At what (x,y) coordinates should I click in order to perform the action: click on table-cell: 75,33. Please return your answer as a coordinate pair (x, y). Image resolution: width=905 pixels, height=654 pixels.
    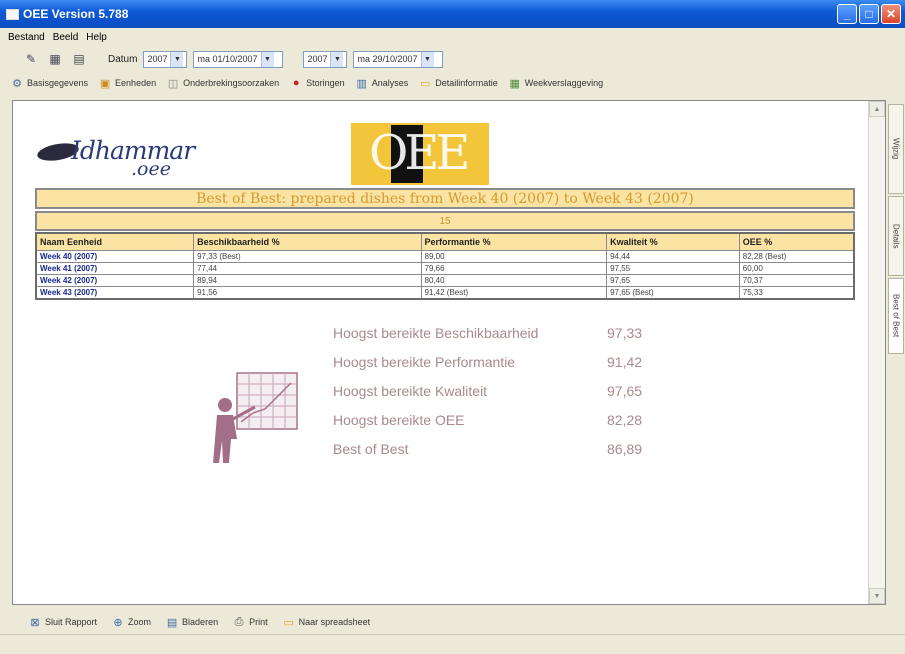
    Looking at the image, I should click on (796, 292).